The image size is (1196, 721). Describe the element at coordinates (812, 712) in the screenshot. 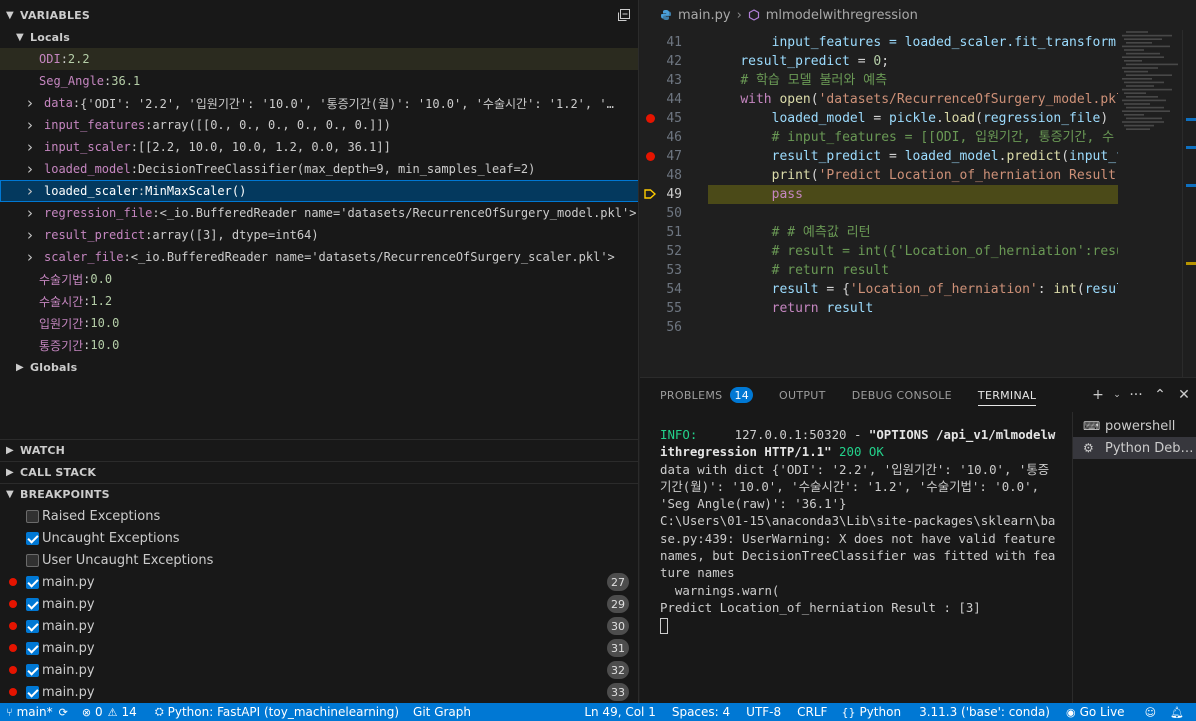

I see `end-of-line: CRLF` at that location.